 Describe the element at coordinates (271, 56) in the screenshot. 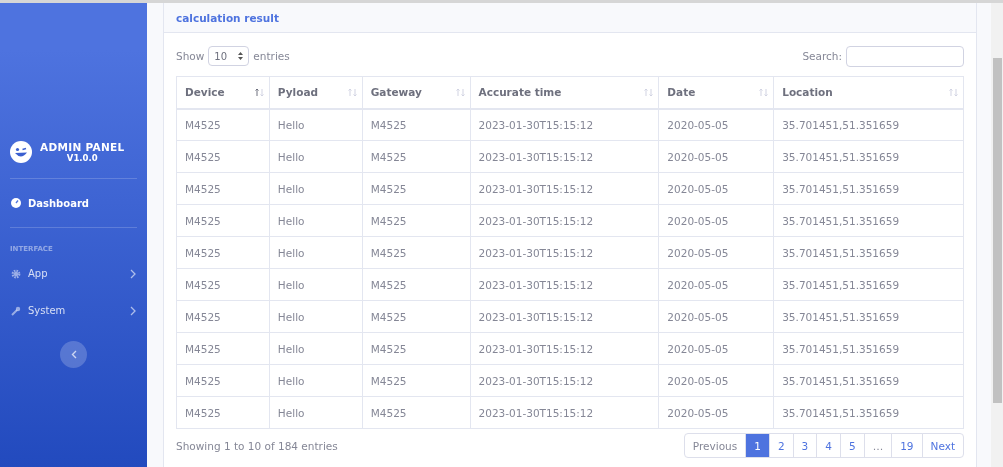

I see `entries-label: entries` at that location.